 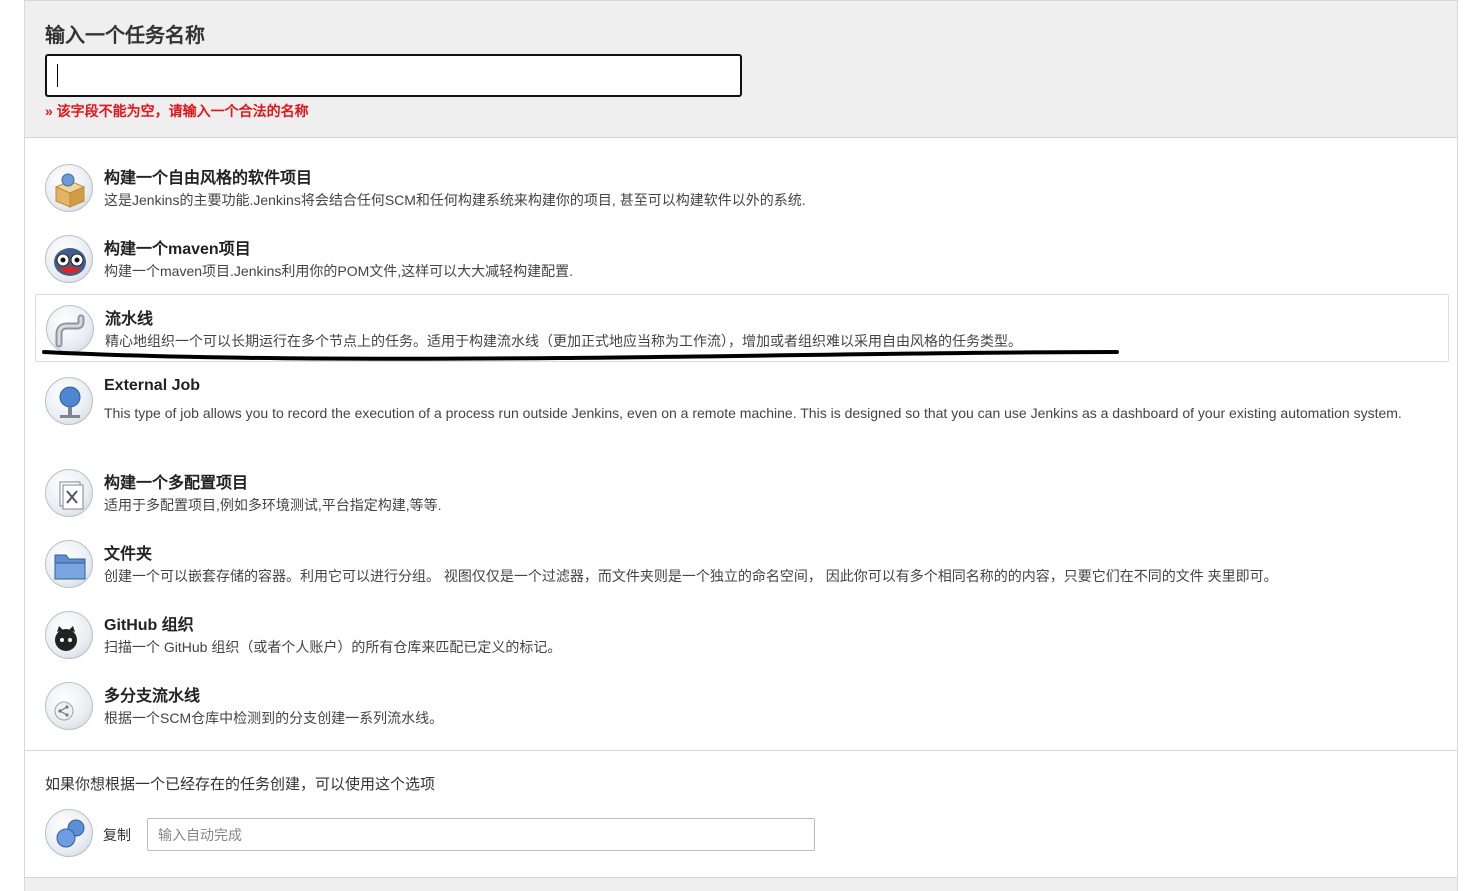 I want to click on github-octocat-icon, so click(x=69, y=635).